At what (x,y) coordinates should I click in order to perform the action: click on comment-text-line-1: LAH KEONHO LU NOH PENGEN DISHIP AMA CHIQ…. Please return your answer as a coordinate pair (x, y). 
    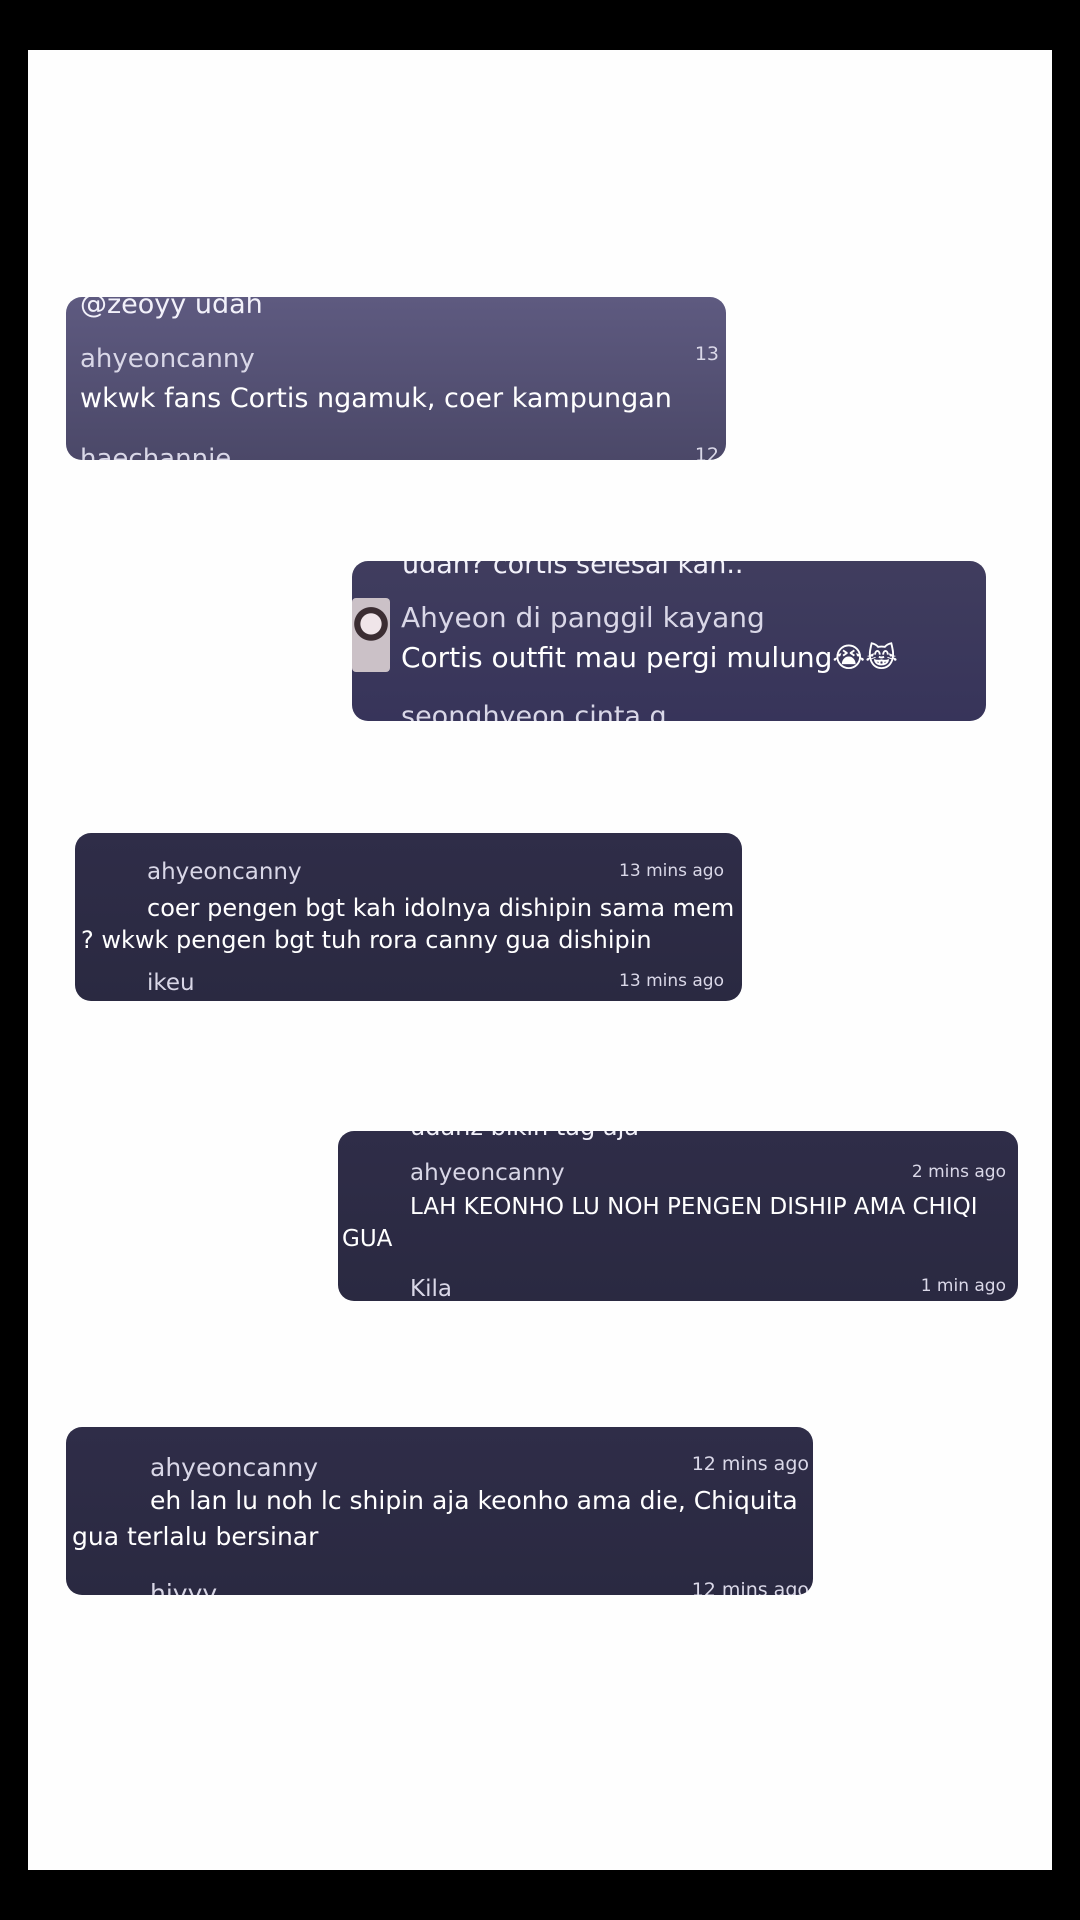
    Looking at the image, I should click on (694, 1207).